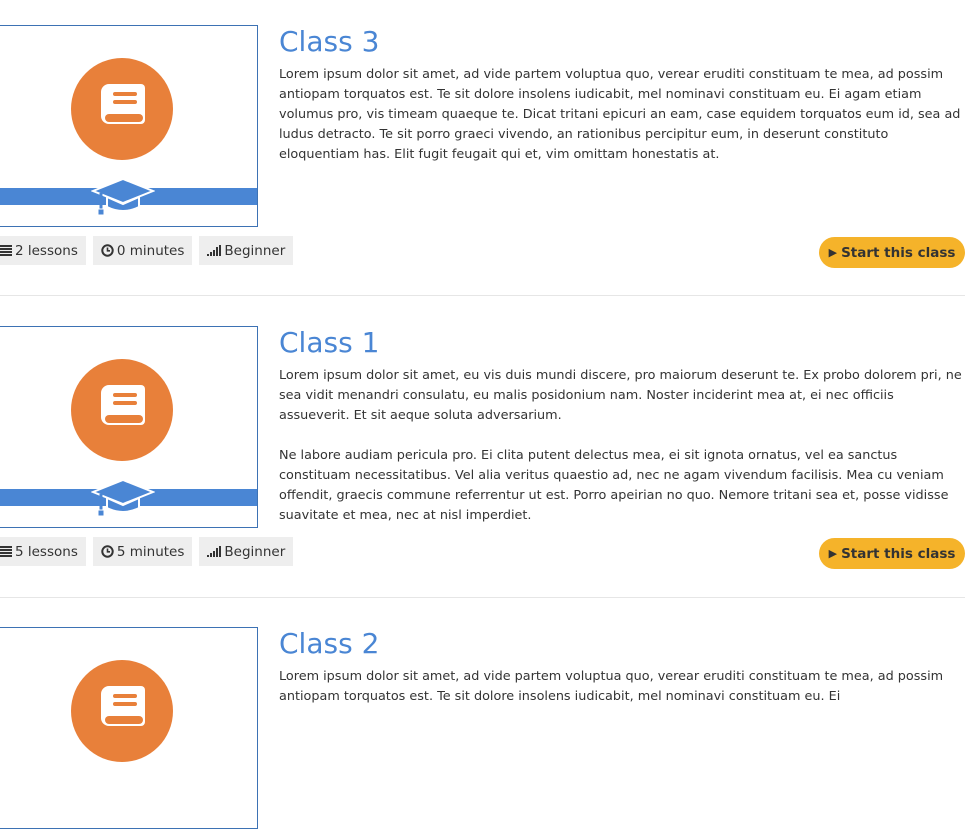 The image size is (975, 829). I want to click on duration-value: 5 minutes, so click(150, 551).